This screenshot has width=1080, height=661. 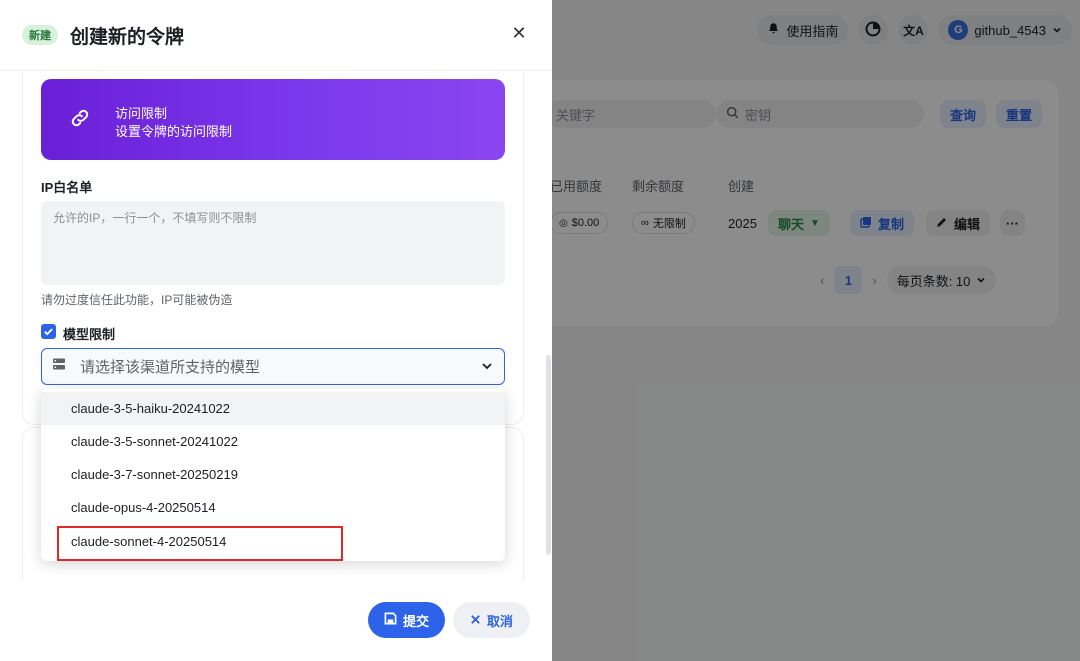 I want to click on sheet-scrollbar, so click(x=548, y=455).